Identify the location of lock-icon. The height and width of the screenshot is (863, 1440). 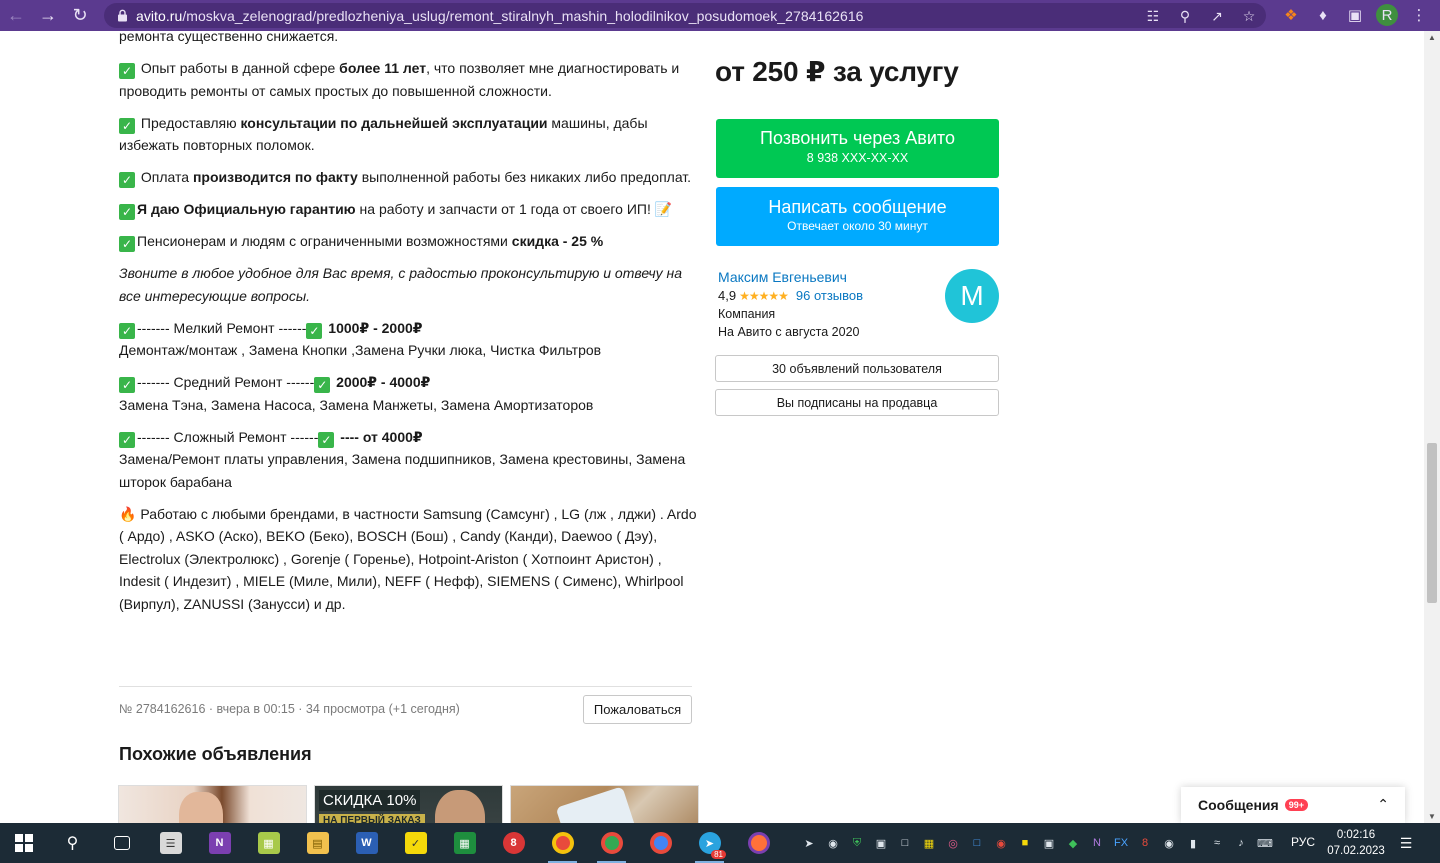
(122, 16).